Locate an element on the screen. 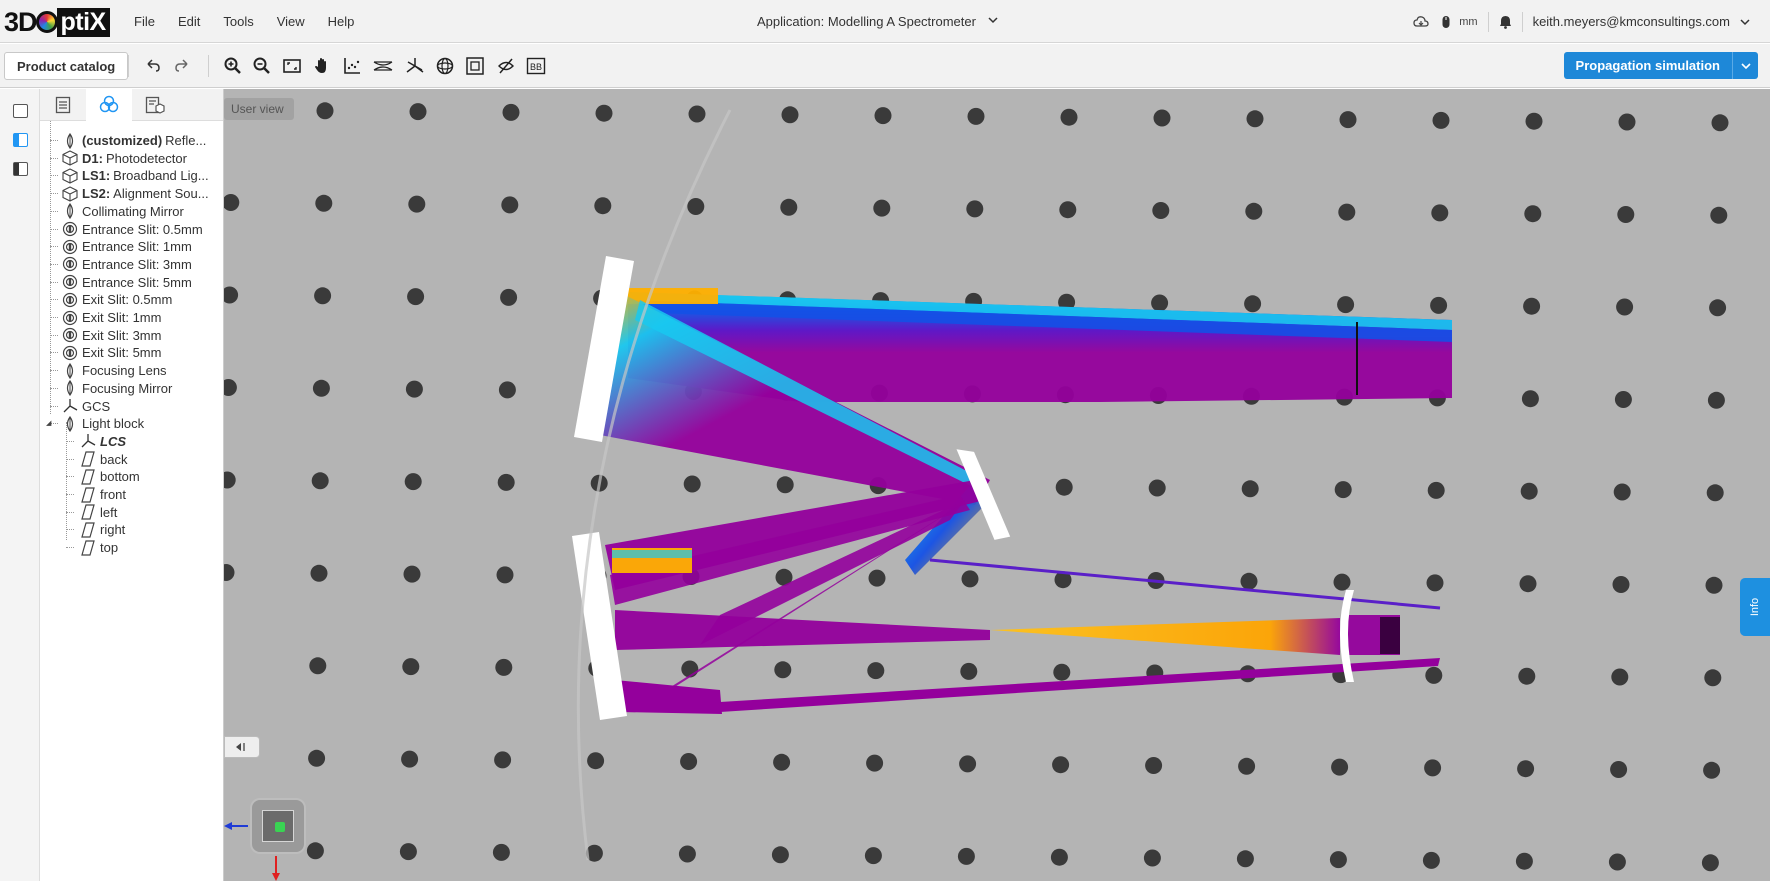  view-name-label: User view is located at coordinates (259, 109).